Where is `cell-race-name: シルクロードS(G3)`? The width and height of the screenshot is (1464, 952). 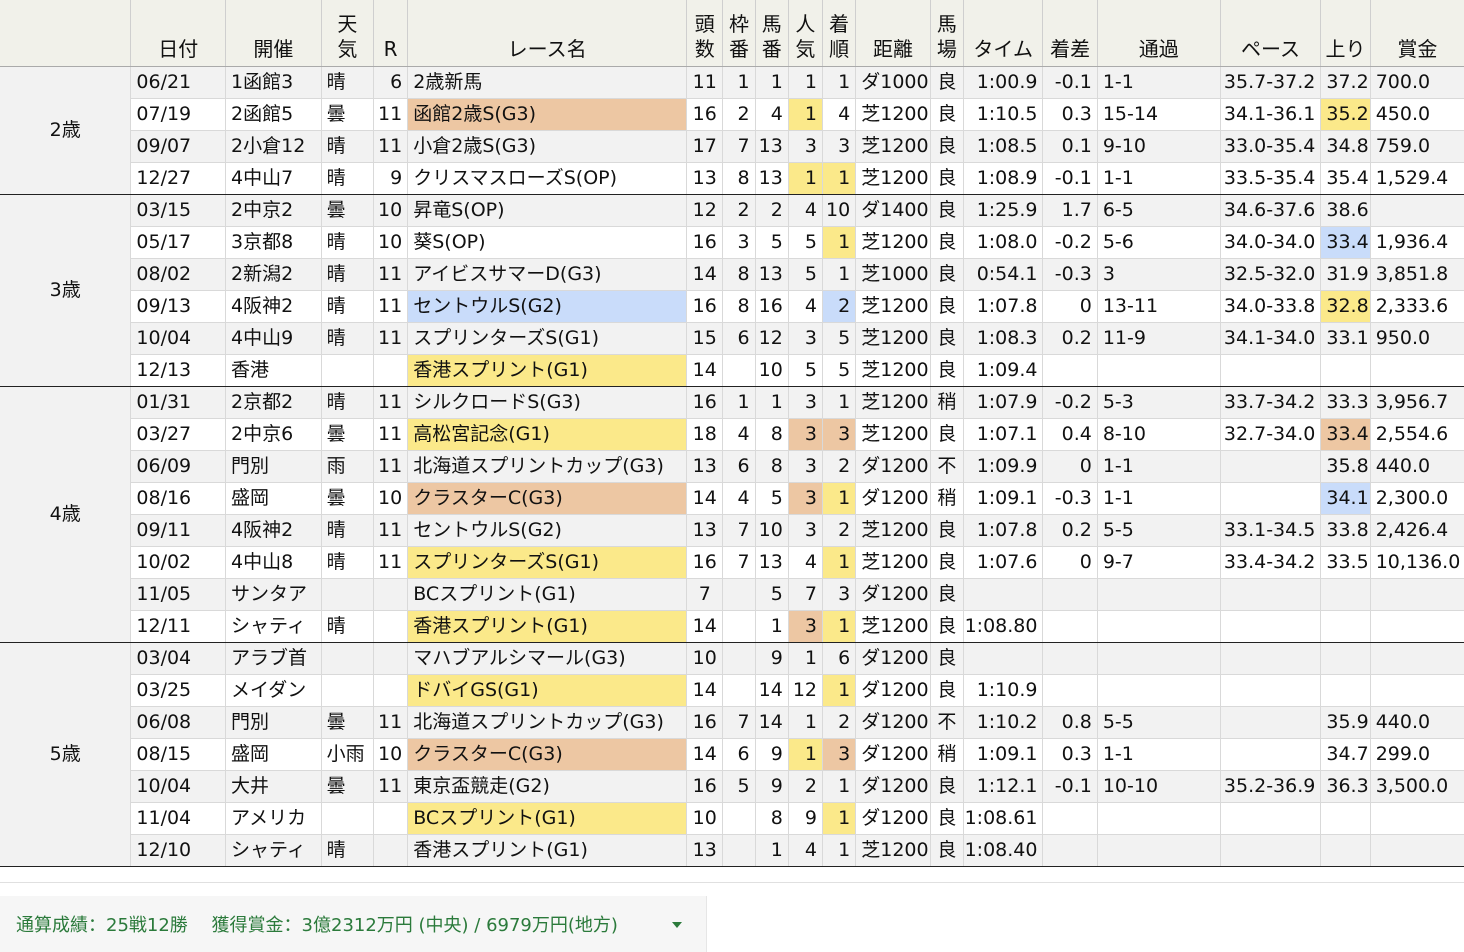 cell-race-name: シルクロードS(G3) is located at coordinates (547, 402).